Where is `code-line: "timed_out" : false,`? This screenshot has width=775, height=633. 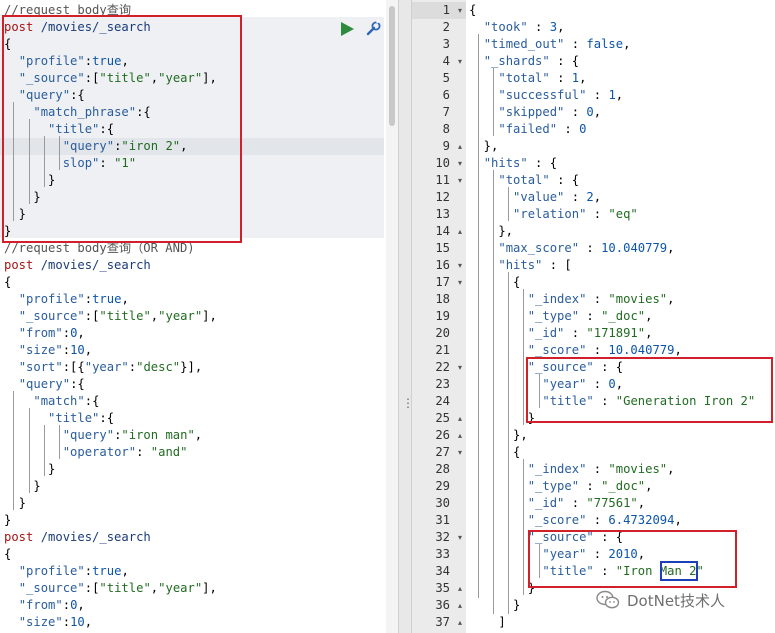 code-line: "timed_out" : false, is located at coordinates (550, 44).